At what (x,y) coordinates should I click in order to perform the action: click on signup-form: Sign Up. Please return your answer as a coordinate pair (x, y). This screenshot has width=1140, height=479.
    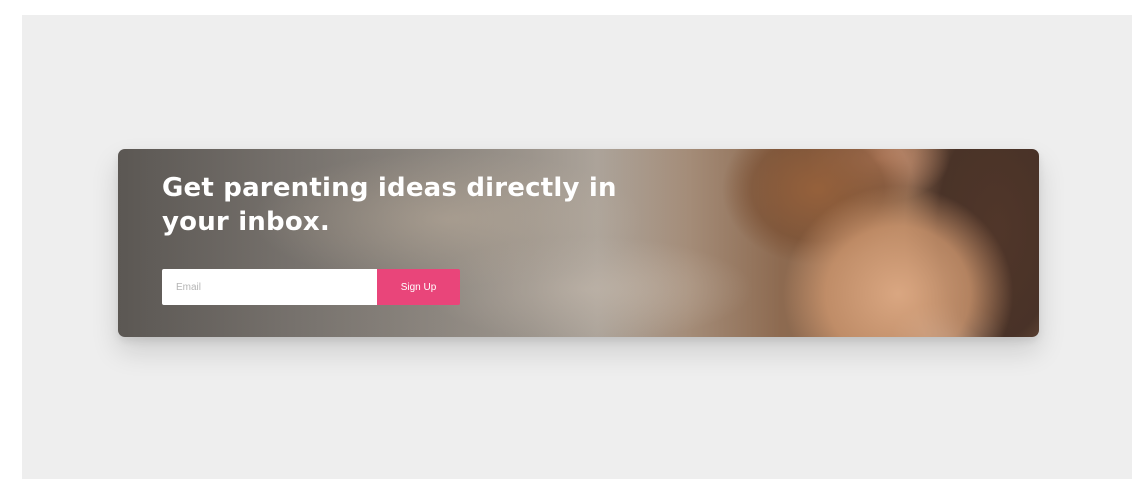
    Looking at the image, I should click on (311, 287).